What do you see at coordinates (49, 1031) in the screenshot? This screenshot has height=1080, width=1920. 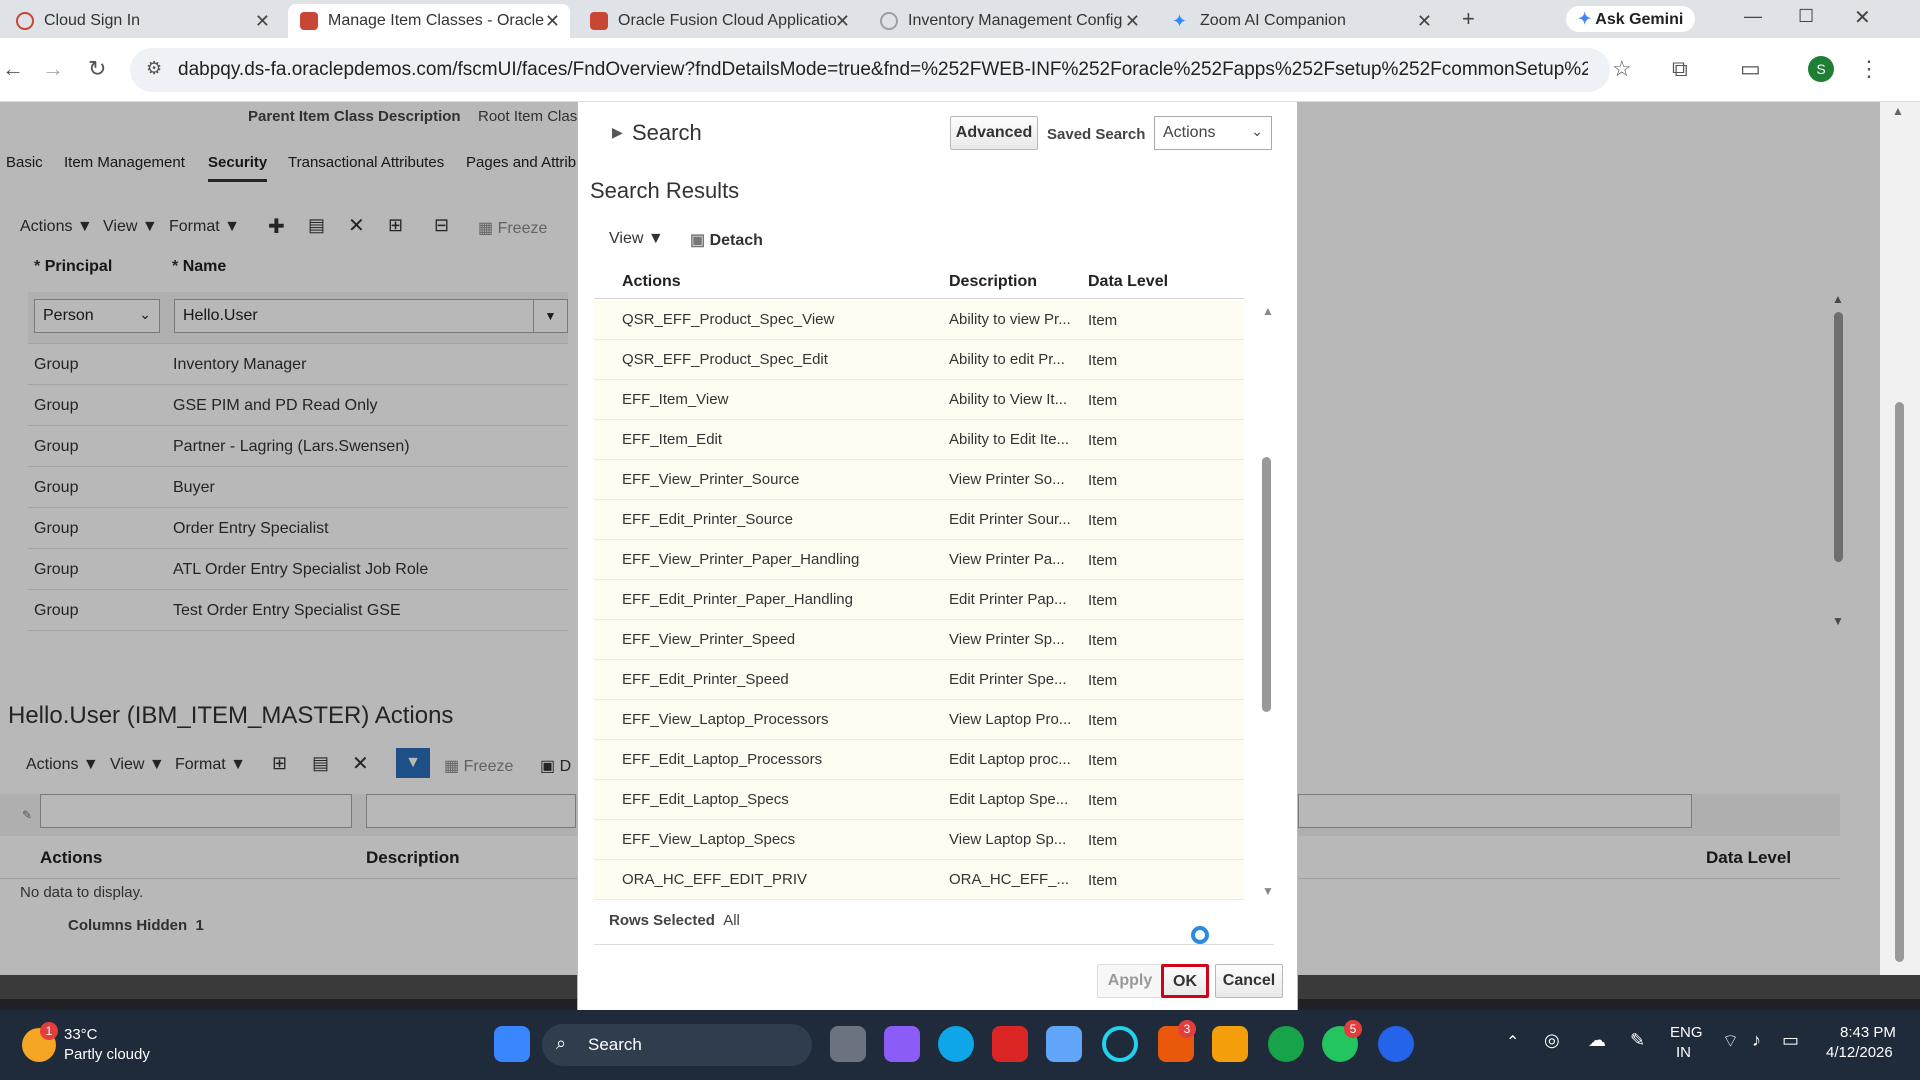 I see `weather-badge: 1` at bounding box center [49, 1031].